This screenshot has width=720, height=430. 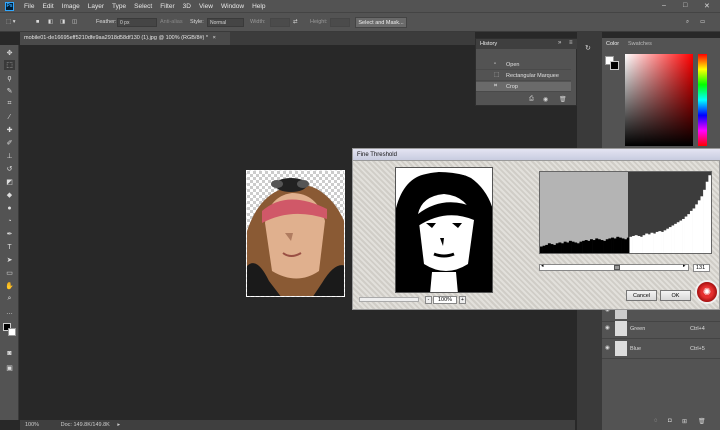 I want to click on ok-button: OK, so click(x=675, y=295).